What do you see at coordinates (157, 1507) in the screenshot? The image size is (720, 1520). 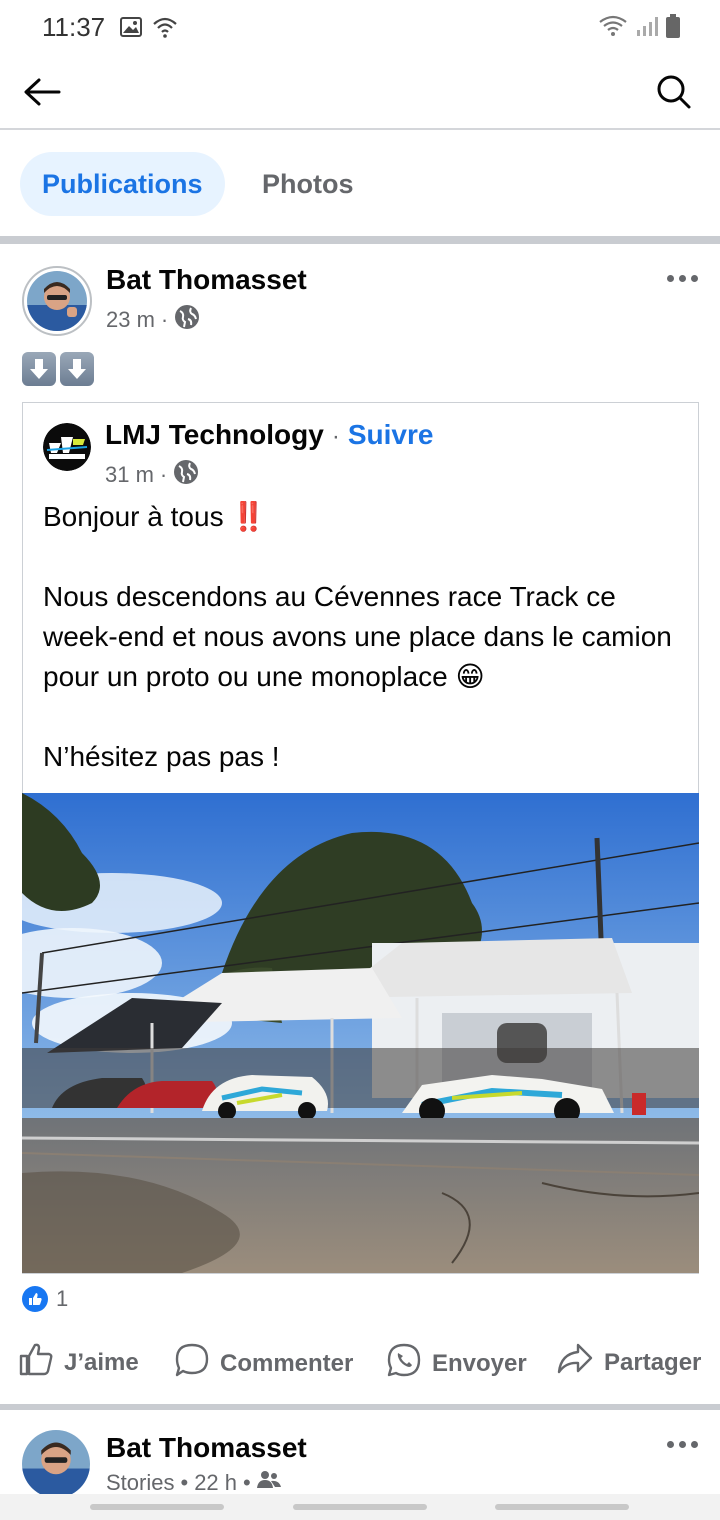 I see `nav-recent-button` at bounding box center [157, 1507].